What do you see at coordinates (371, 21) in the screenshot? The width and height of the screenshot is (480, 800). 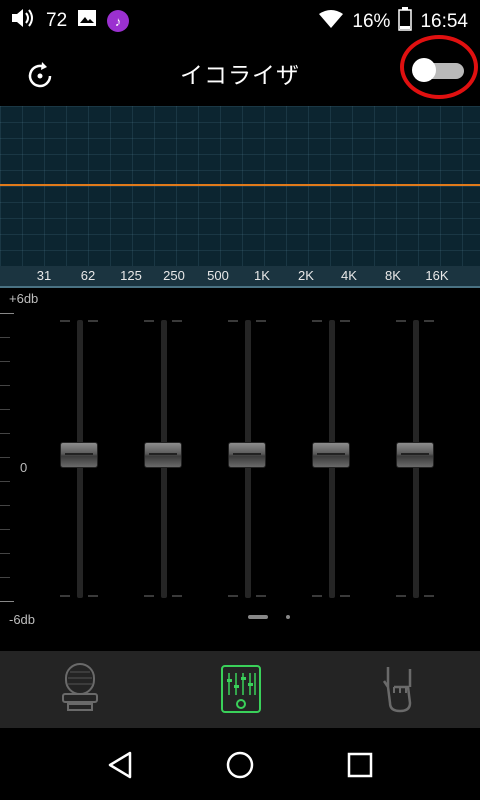 I see `battery-percent: 16%` at bounding box center [371, 21].